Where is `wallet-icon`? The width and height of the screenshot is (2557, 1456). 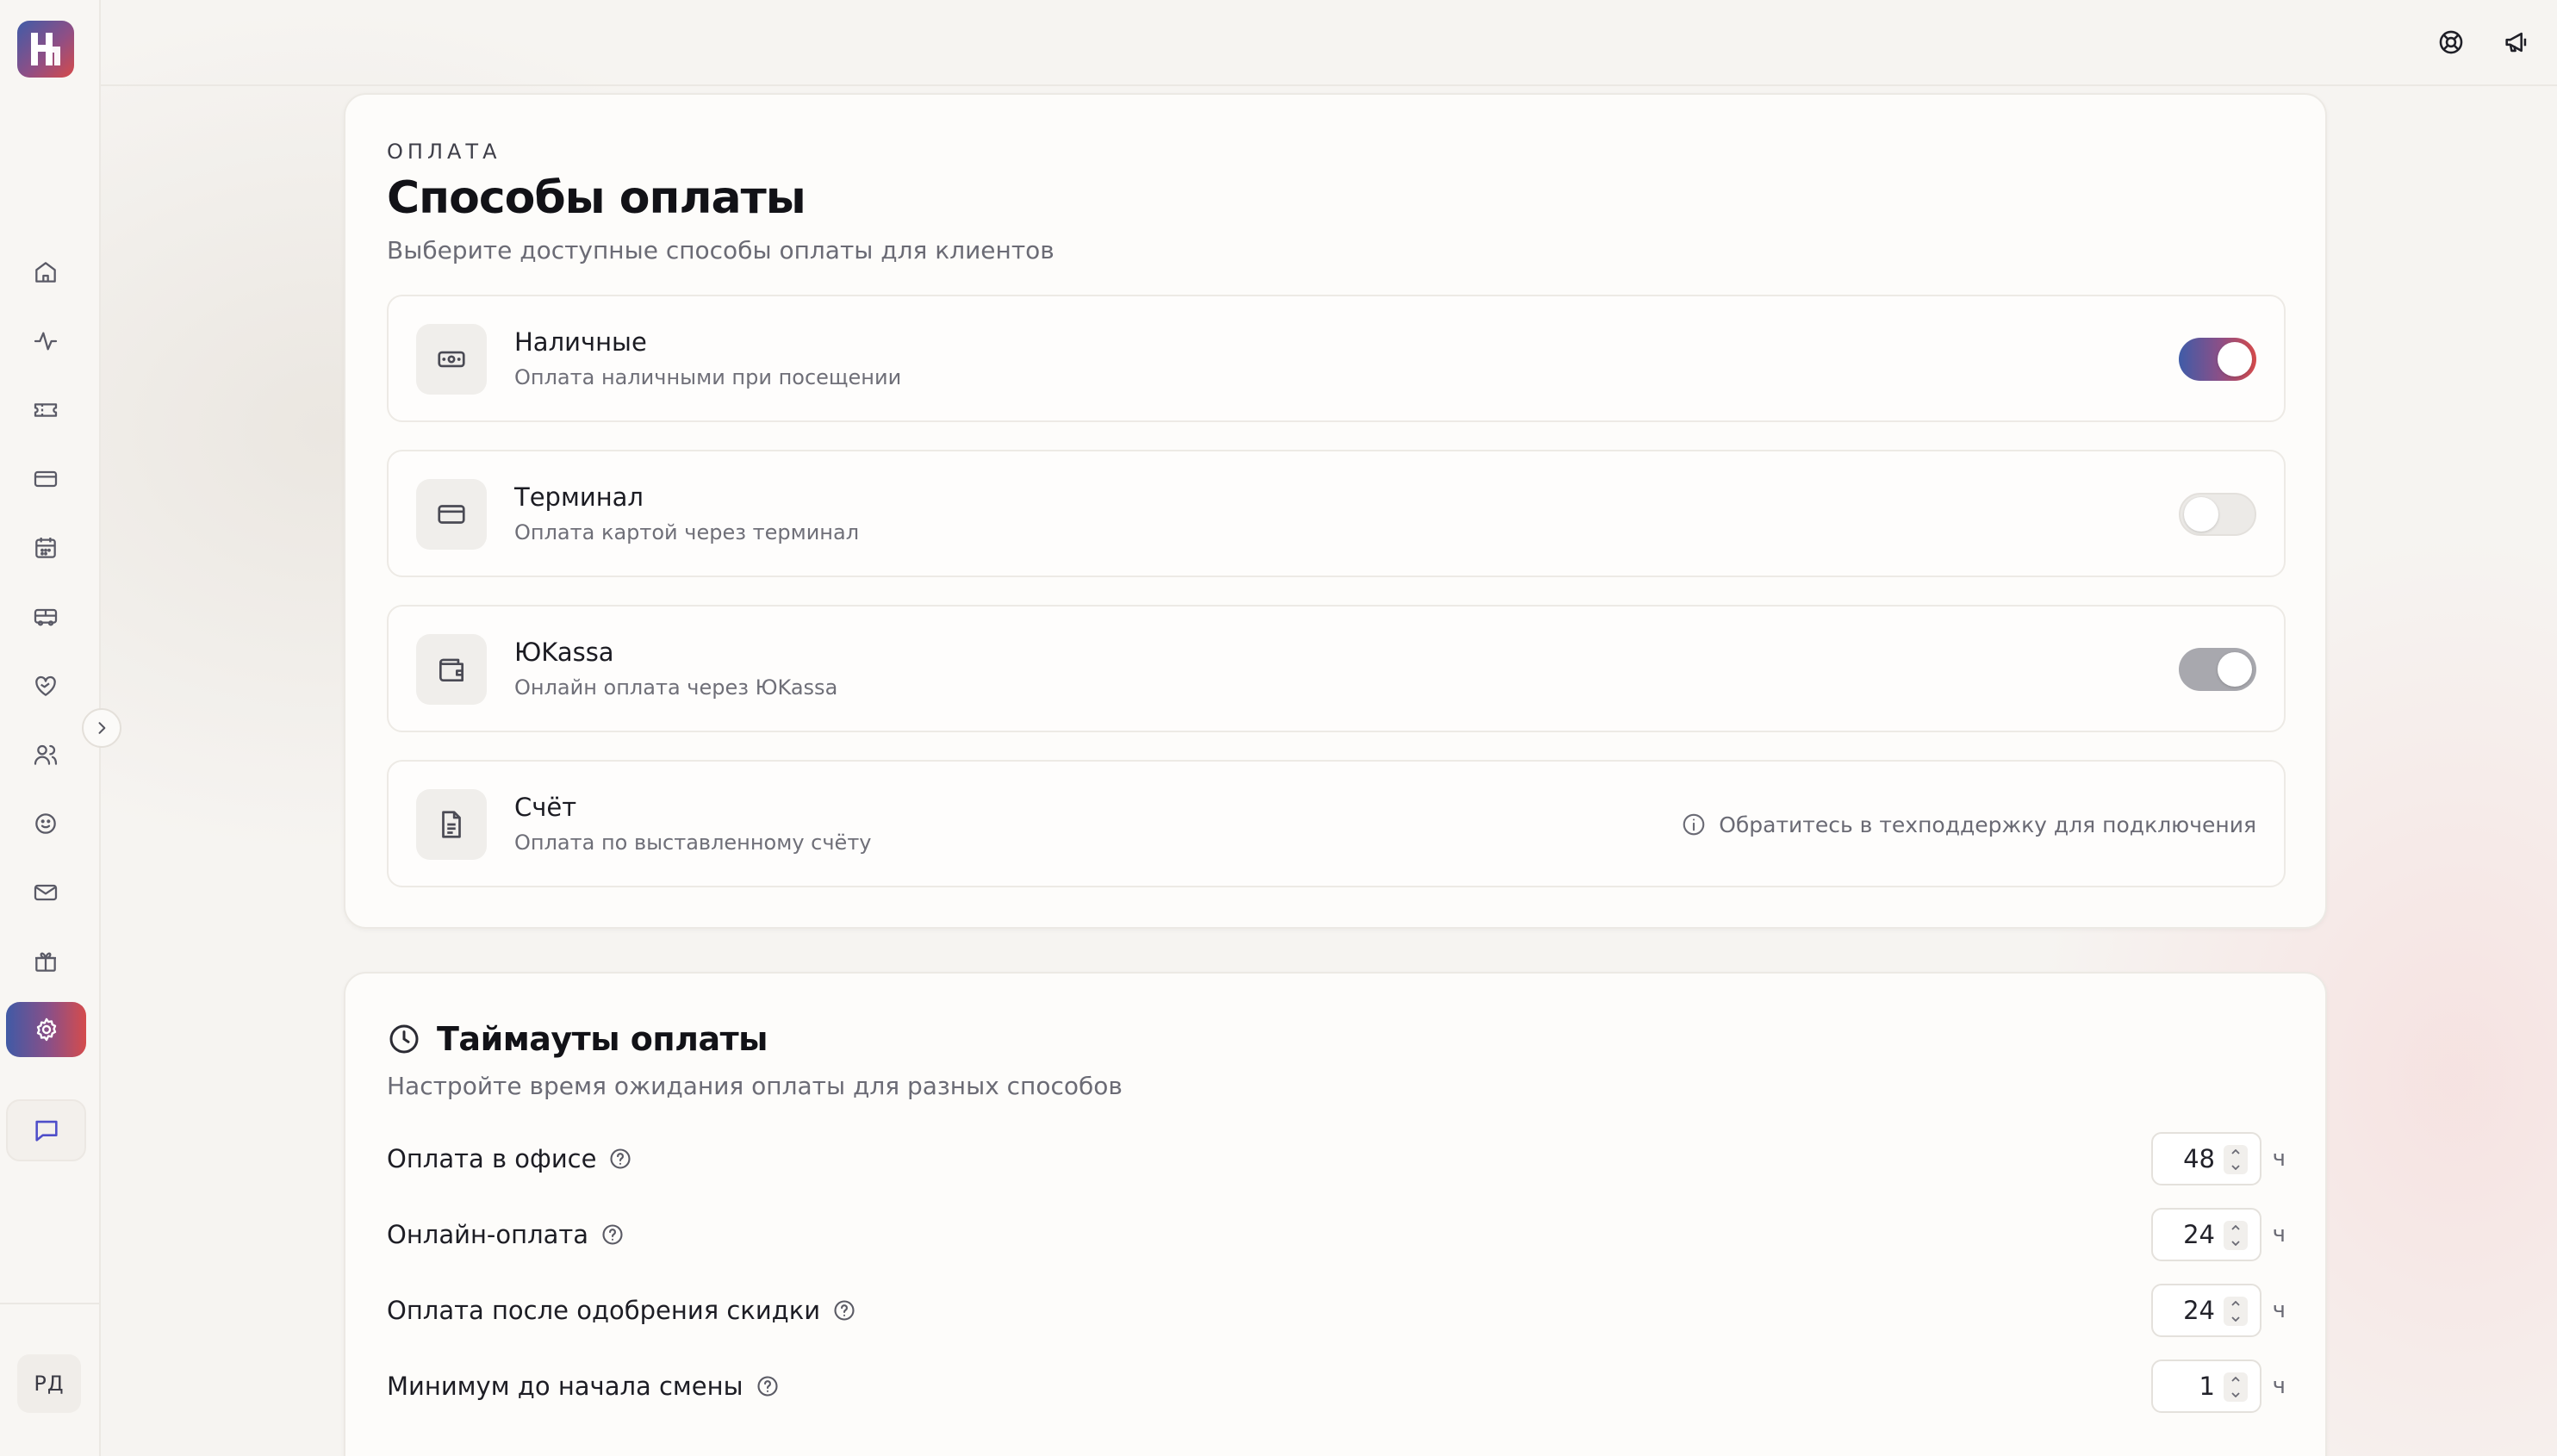 wallet-icon is located at coordinates (451, 670).